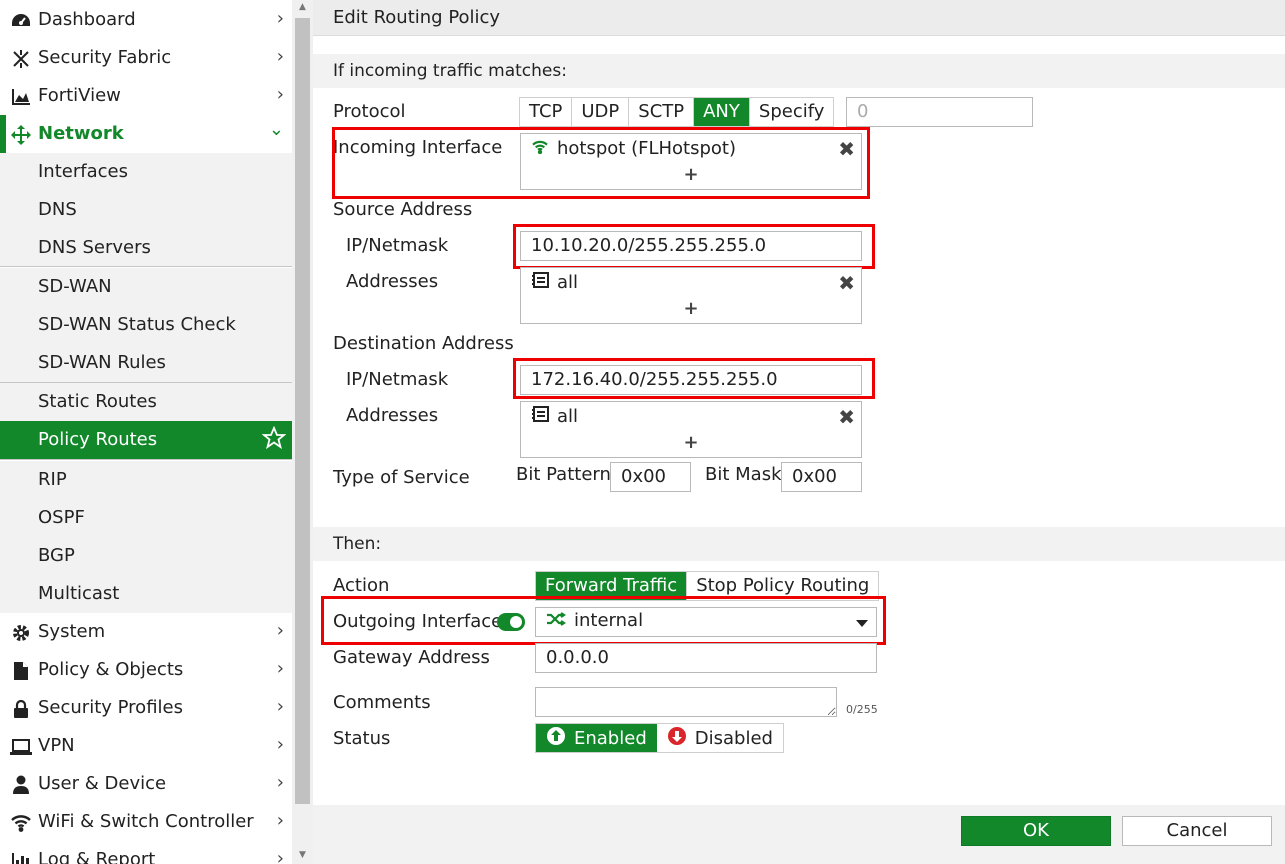 This screenshot has width=1285, height=864. I want to click on sidebar-subitem-label: SD-WAN Rules, so click(102, 362).